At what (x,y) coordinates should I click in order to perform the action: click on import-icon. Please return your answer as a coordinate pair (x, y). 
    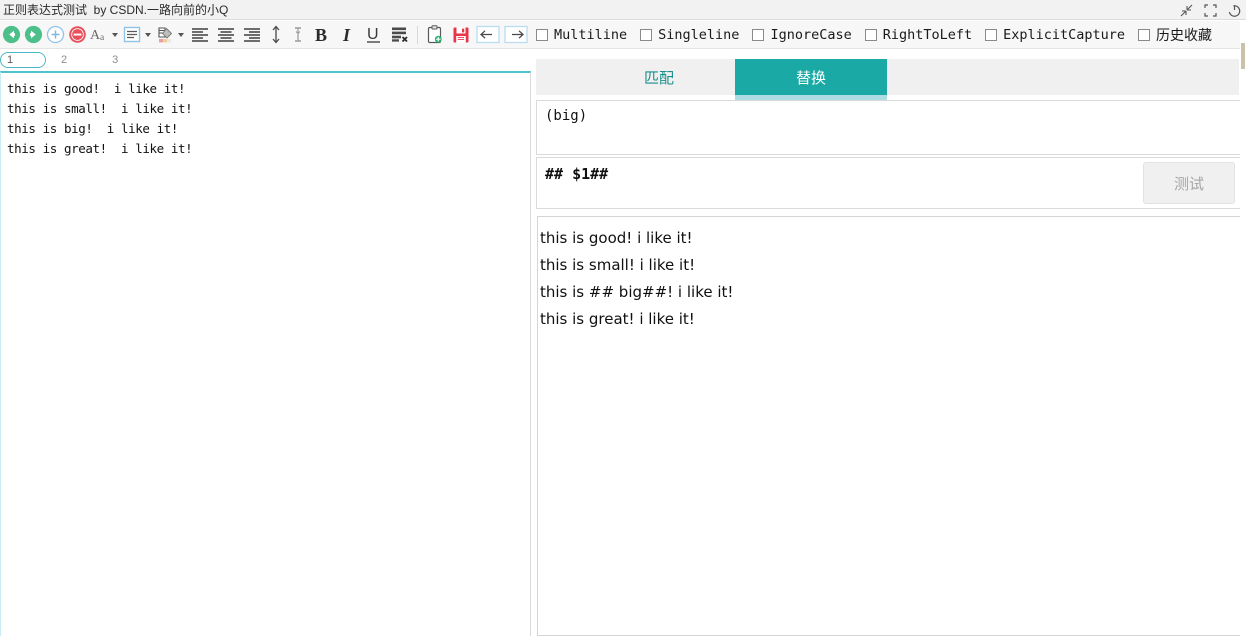
    Looking at the image, I should click on (488, 35).